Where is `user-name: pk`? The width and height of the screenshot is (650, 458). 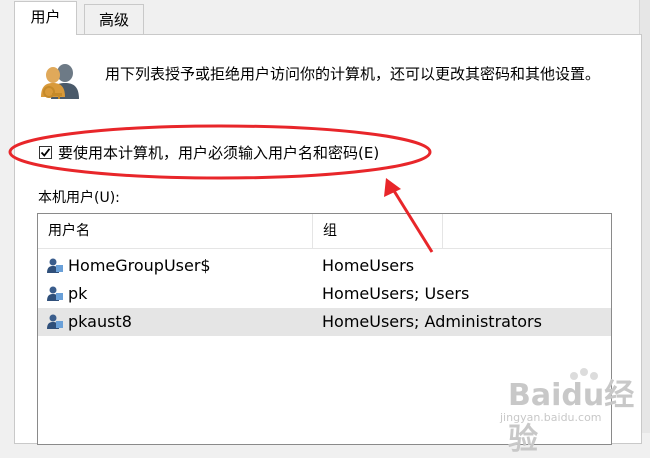
user-name: pk is located at coordinates (78, 293).